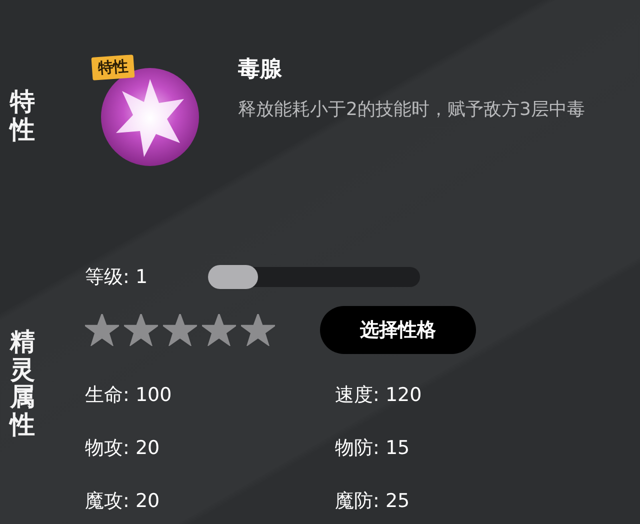 The width and height of the screenshot is (640, 524). What do you see at coordinates (373, 448) in the screenshot?
I see `stat-label: 物防: 15` at bounding box center [373, 448].